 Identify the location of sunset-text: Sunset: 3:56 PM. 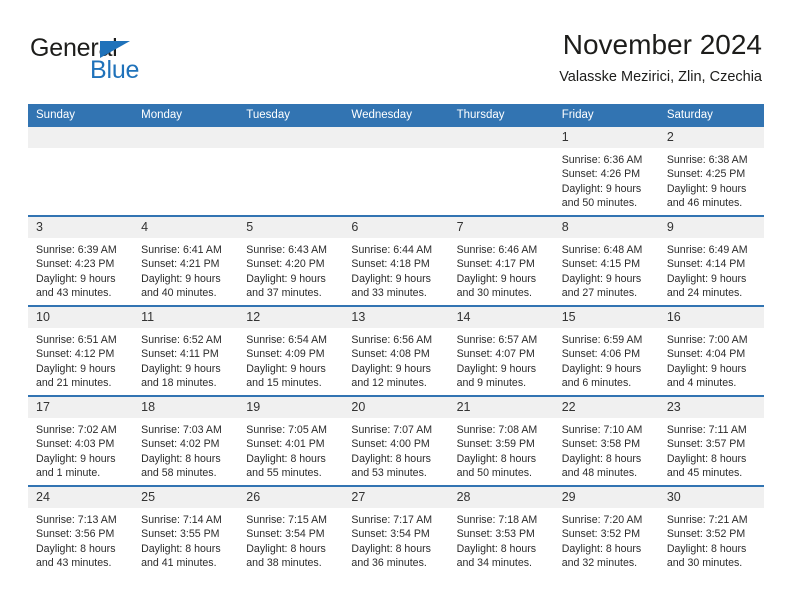
(75, 534).